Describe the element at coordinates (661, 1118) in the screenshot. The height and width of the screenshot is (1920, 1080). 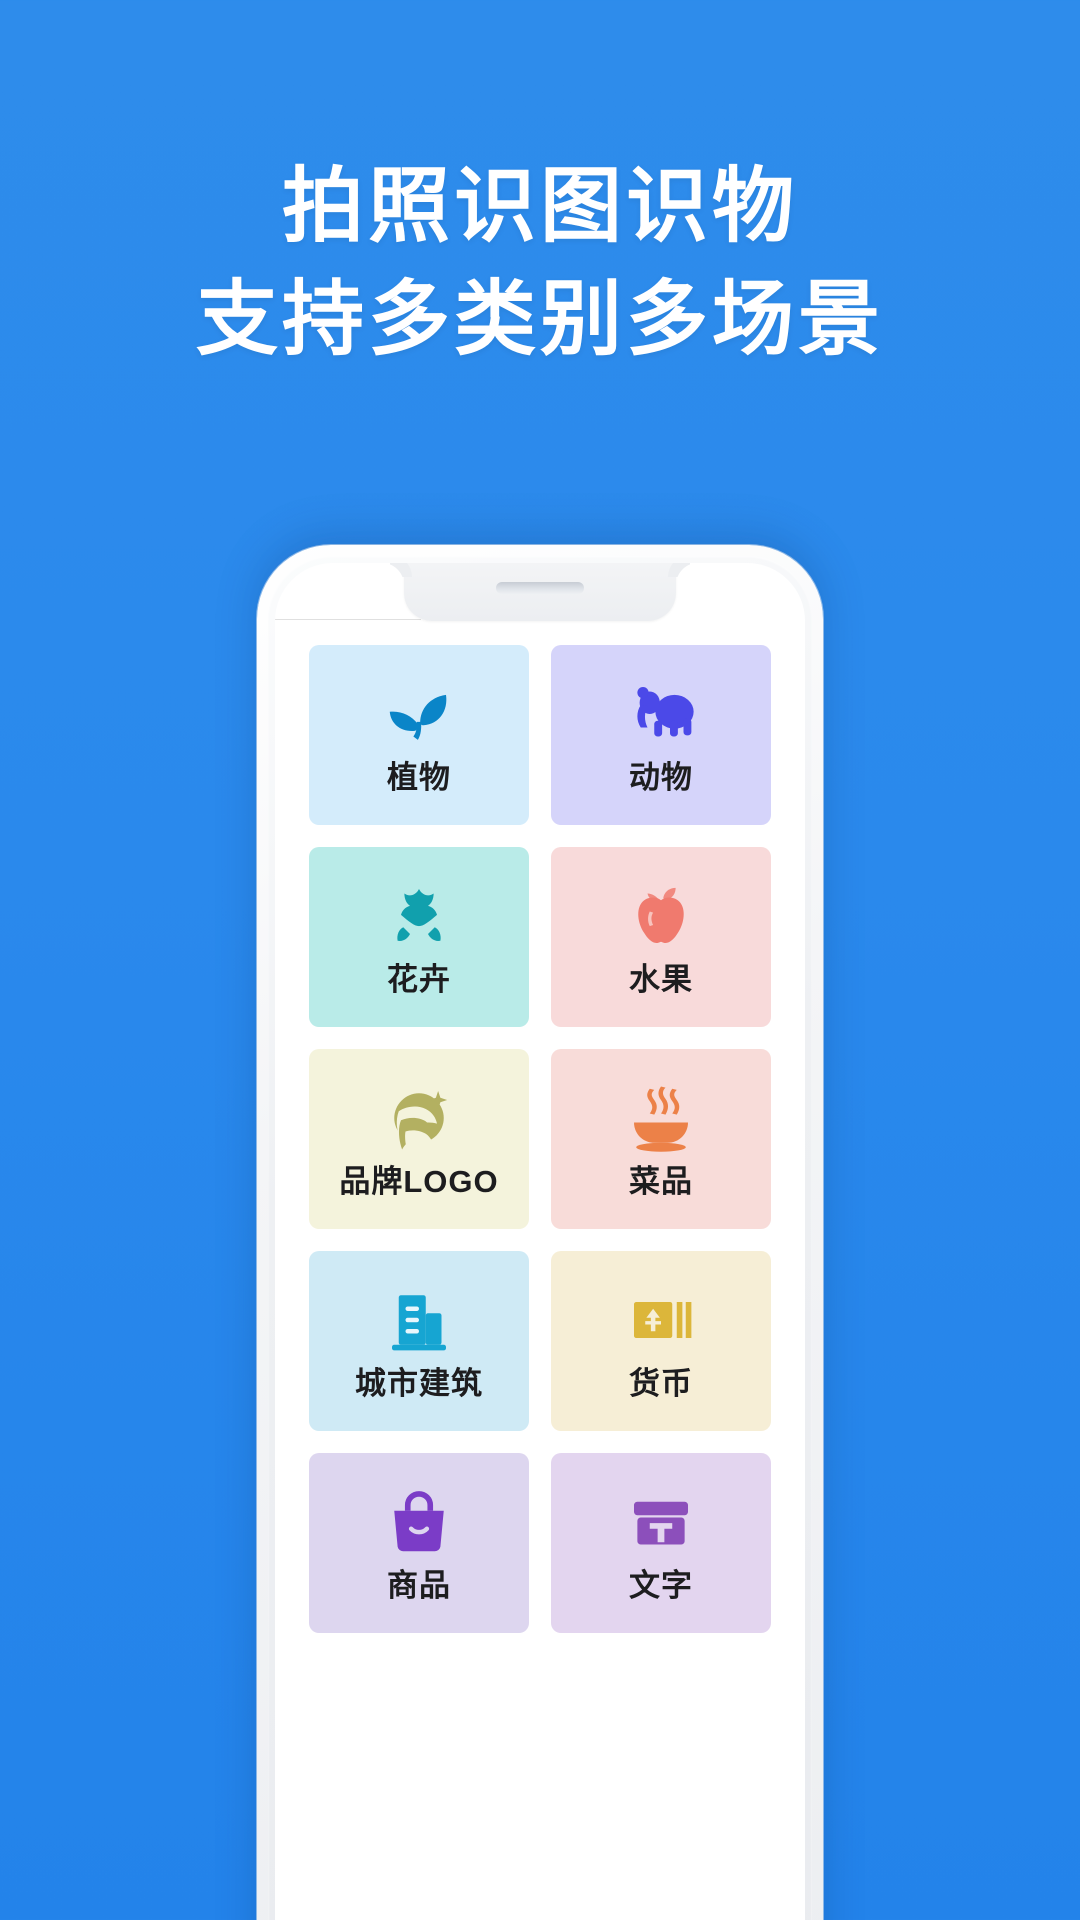
I see `dish-bowl-icon` at that location.